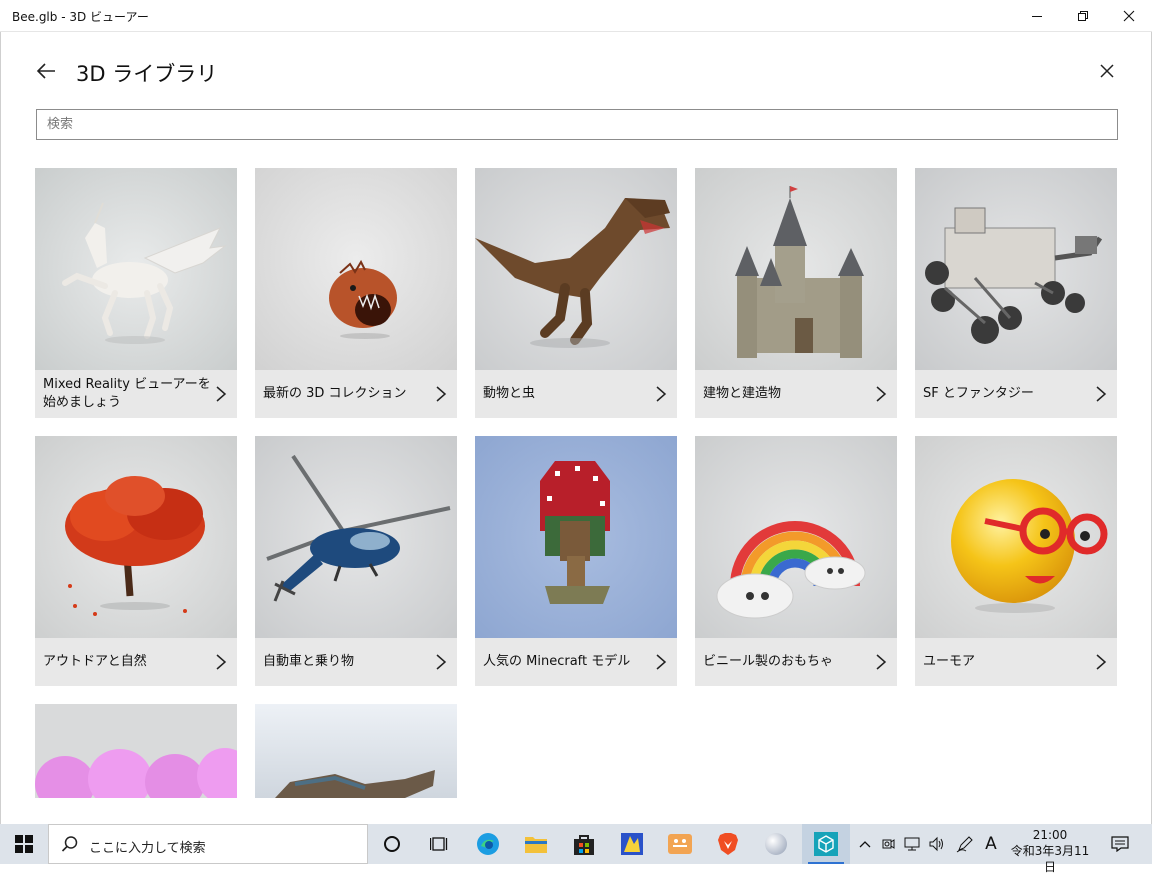 Image resolution: width=1152 pixels, height=875 pixels. I want to click on card-label: Mixed Reality ビューアーを始めましょう, so click(127, 393).